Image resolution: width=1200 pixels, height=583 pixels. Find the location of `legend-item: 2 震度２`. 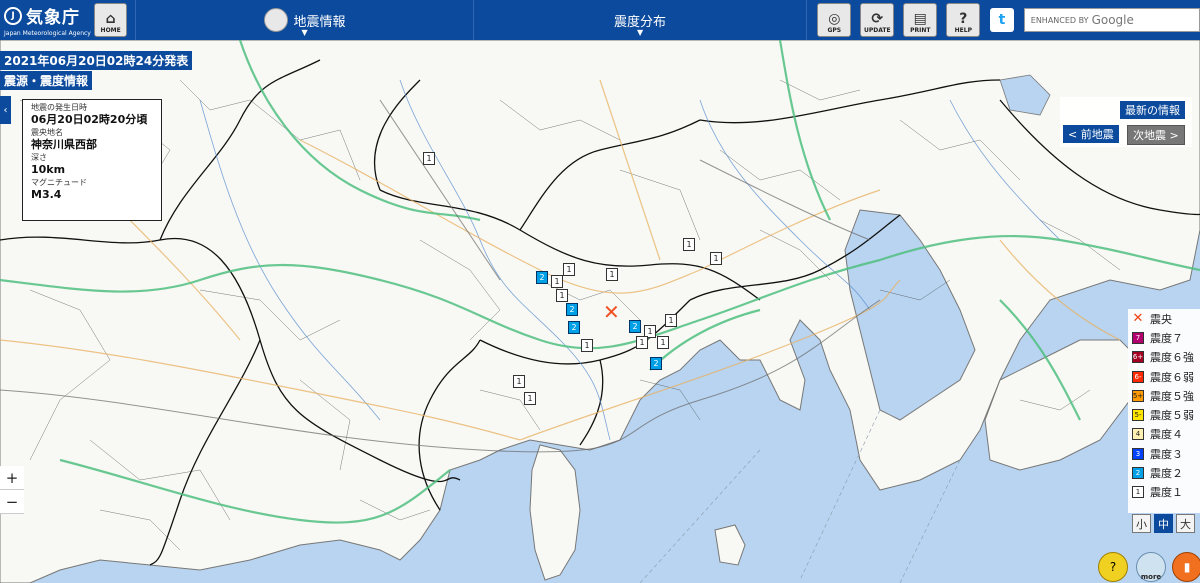

legend-item: 2 震度２ is located at coordinates (1164, 472).